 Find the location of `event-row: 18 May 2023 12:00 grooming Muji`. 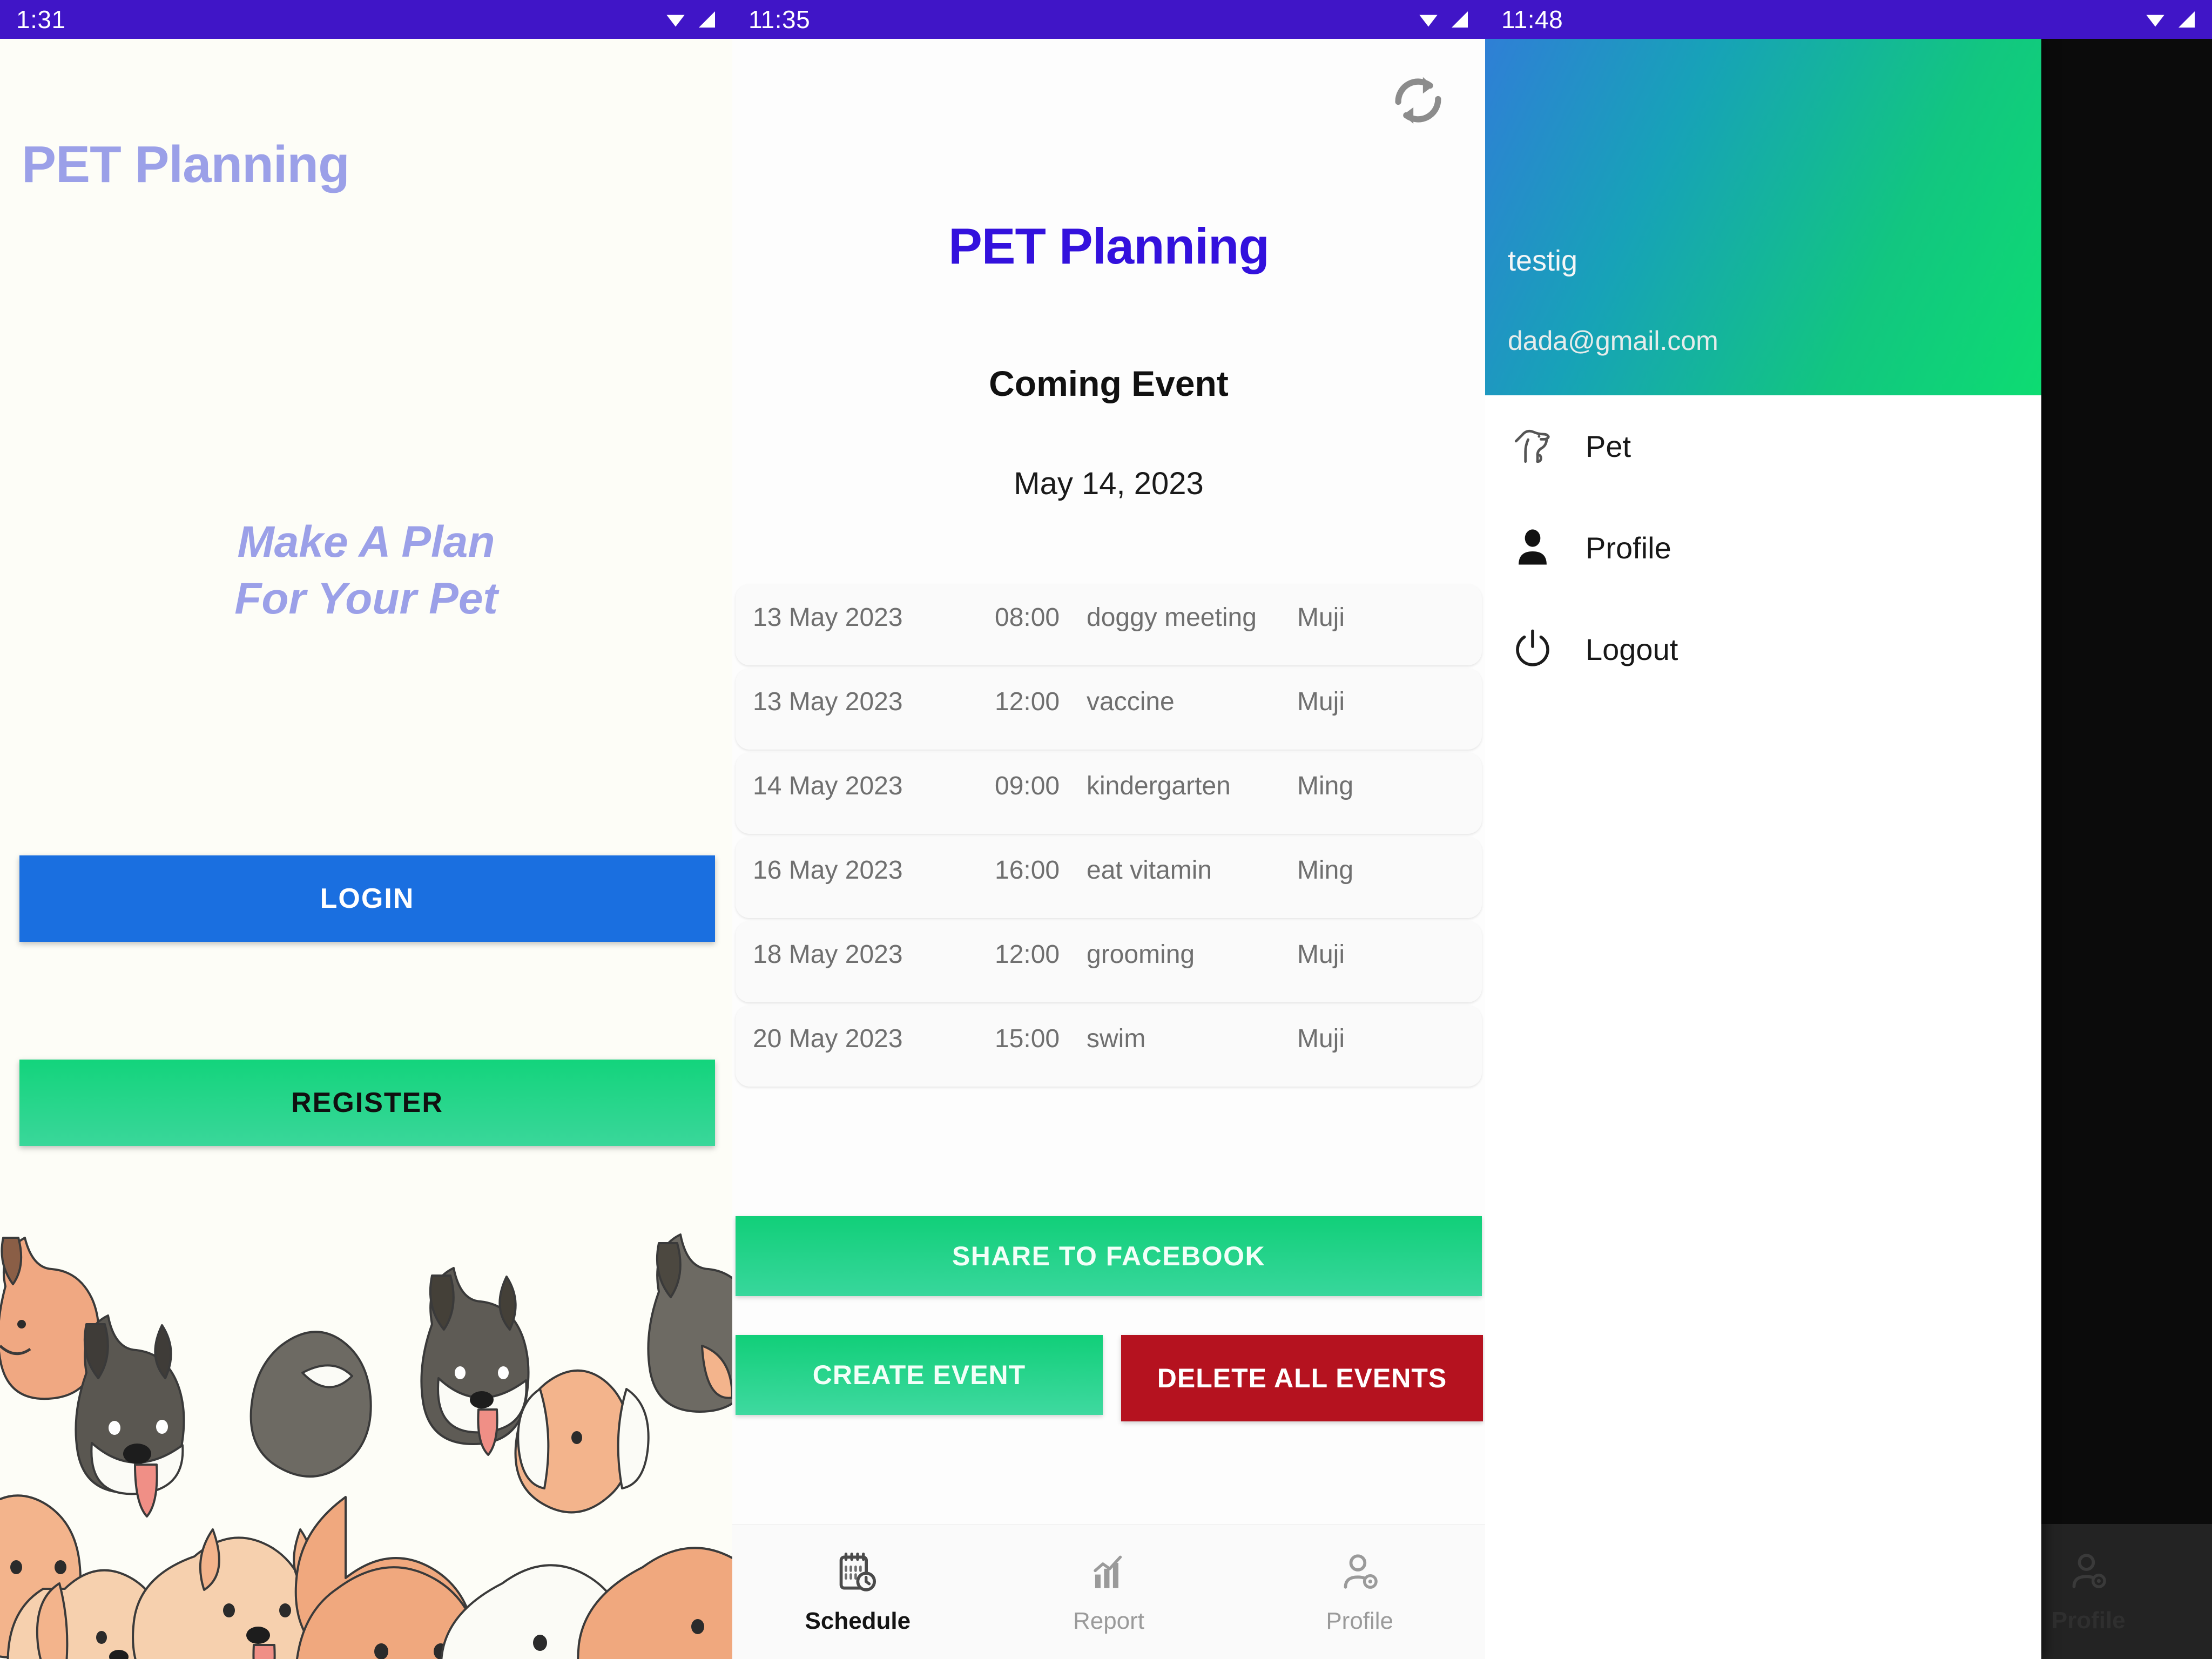

event-row: 18 May 2023 12:00 grooming Muji is located at coordinates (1109, 961).